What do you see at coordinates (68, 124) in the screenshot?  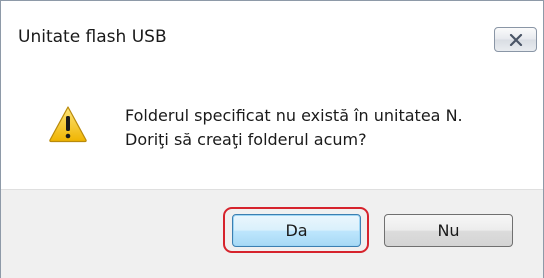 I see `warning-icon` at bounding box center [68, 124].